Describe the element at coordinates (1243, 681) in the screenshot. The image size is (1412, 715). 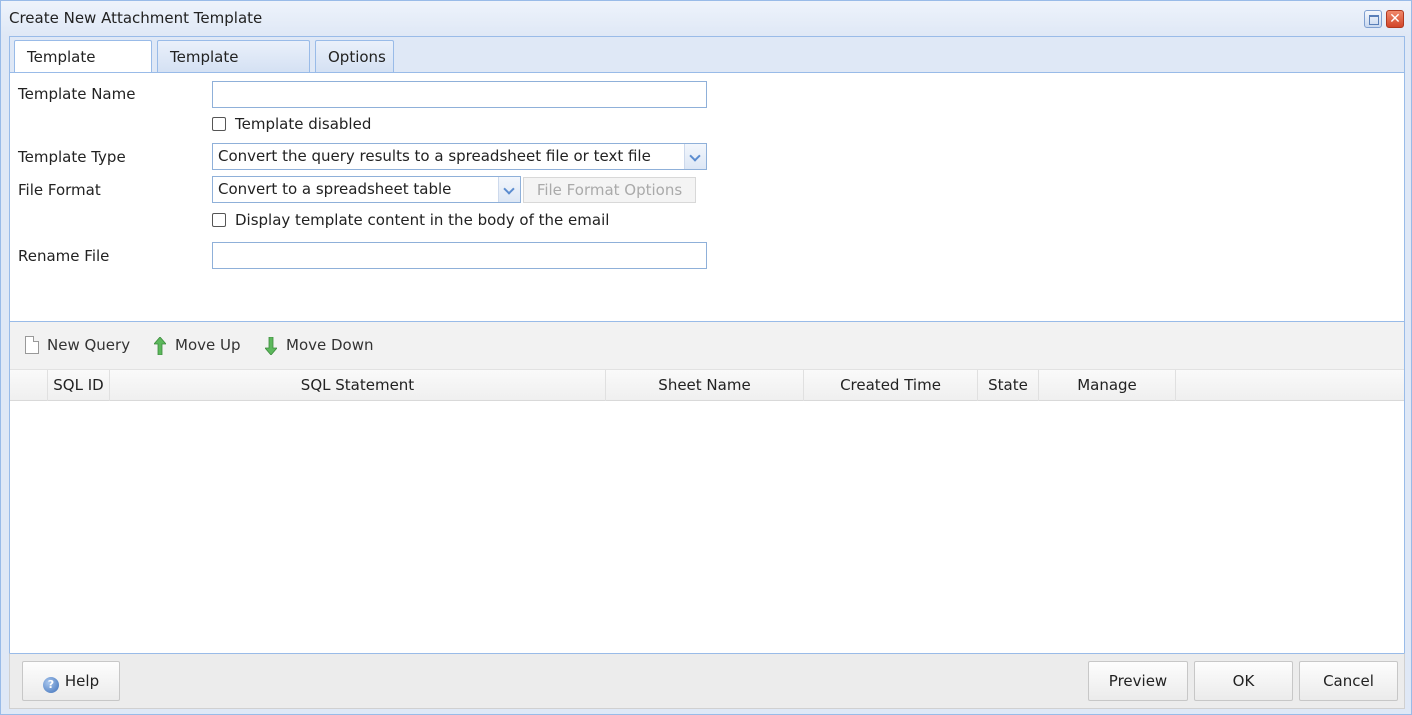
I see `ok-button: OK` at that location.